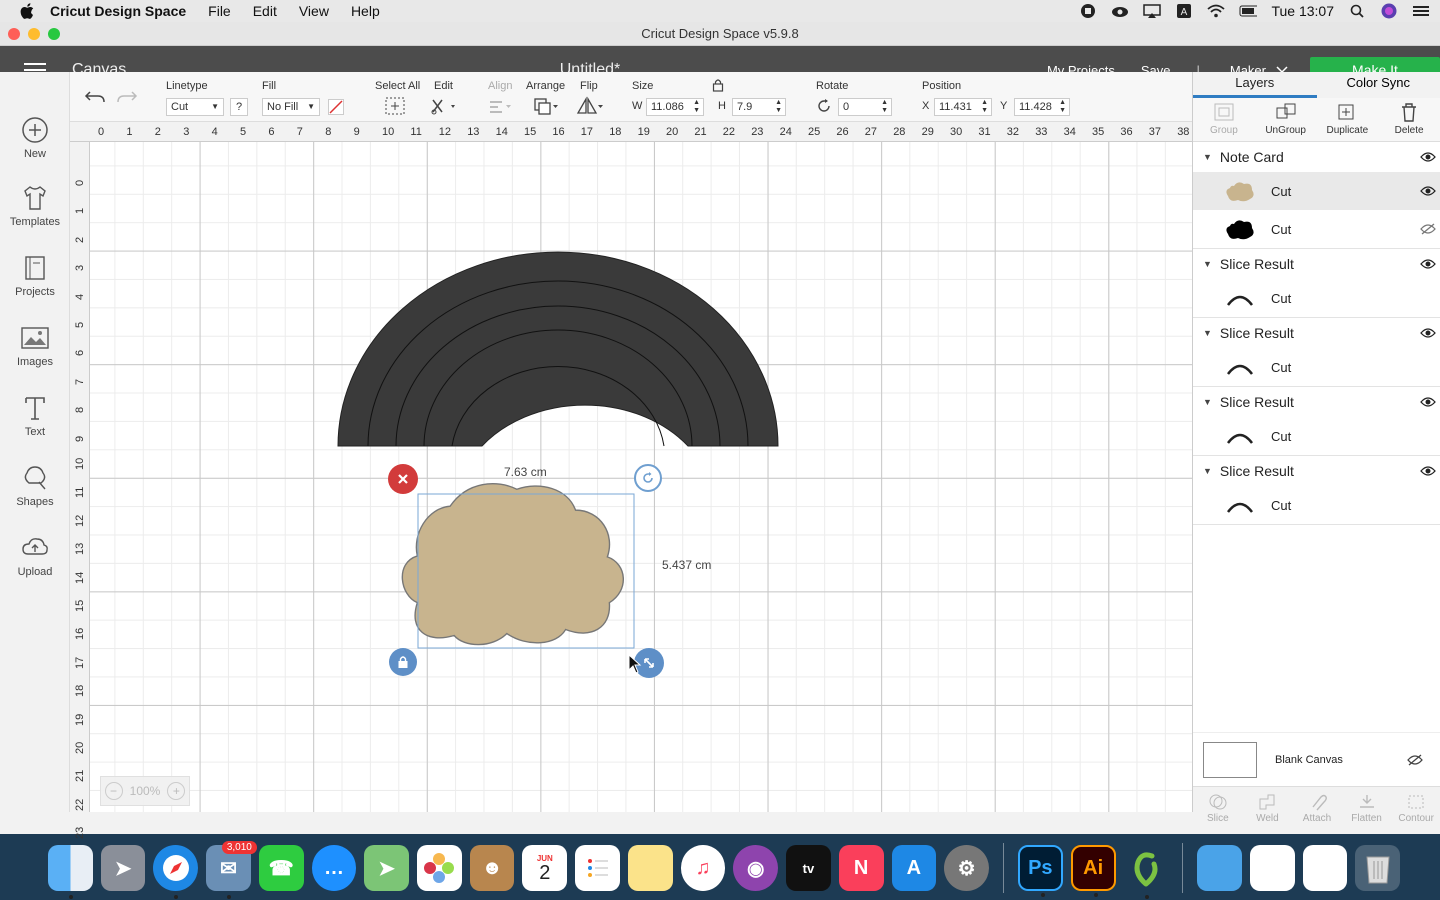 The height and width of the screenshot is (900, 1440). What do you see at coordinates (1120, 11) in the screenshot?
I see `creative-cloud-icon` at bounding box center [1120, 11].